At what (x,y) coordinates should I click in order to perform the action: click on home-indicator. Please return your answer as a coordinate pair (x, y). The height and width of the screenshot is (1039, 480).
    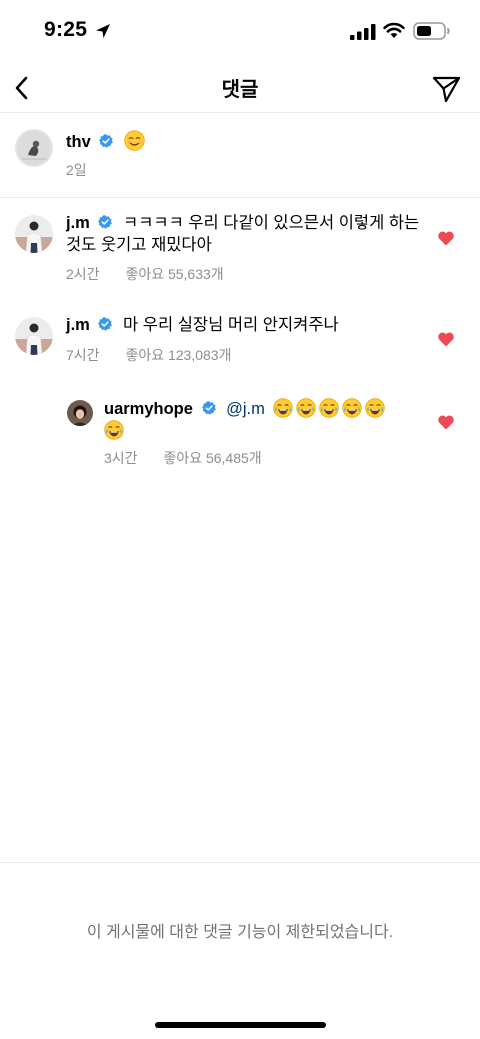
    Looking at the image, I should click on (240, 1025).